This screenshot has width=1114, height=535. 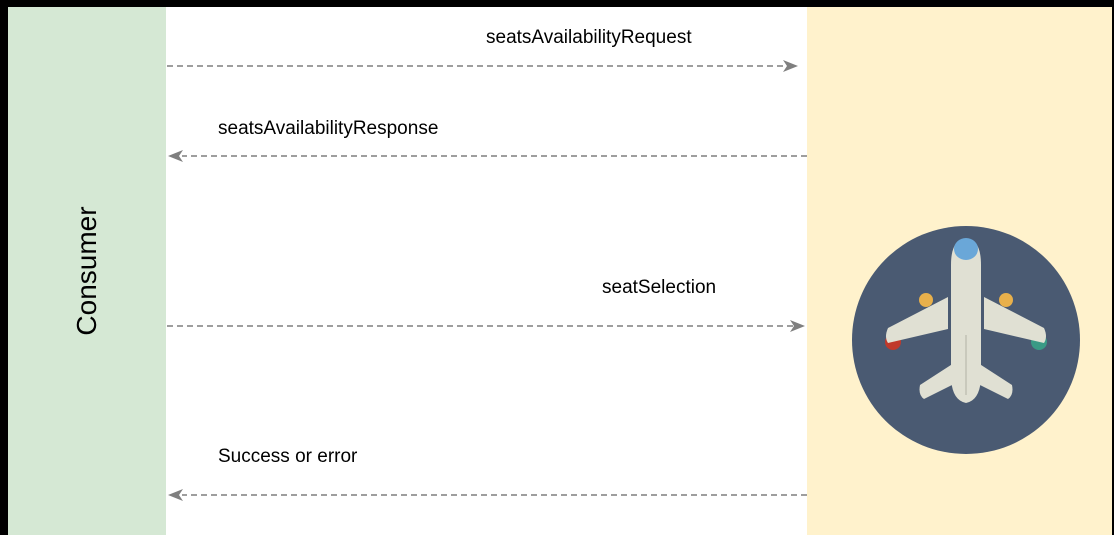 I want to click on arrowhead-response, so click(x=175, y=156).